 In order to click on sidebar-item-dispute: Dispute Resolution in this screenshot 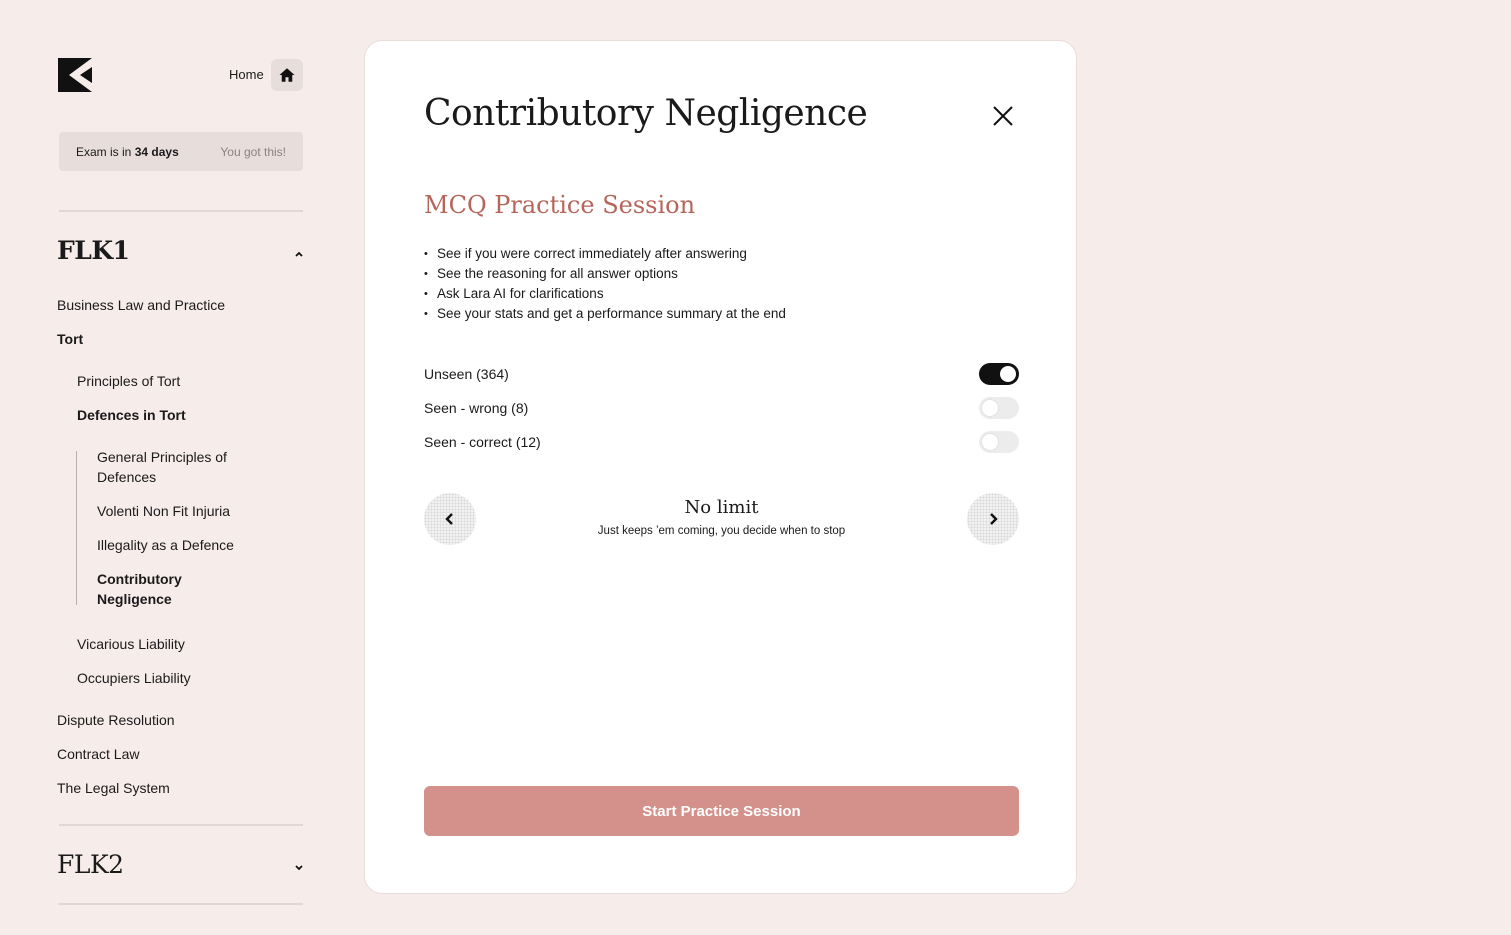, I will do `click(116, 720)`.